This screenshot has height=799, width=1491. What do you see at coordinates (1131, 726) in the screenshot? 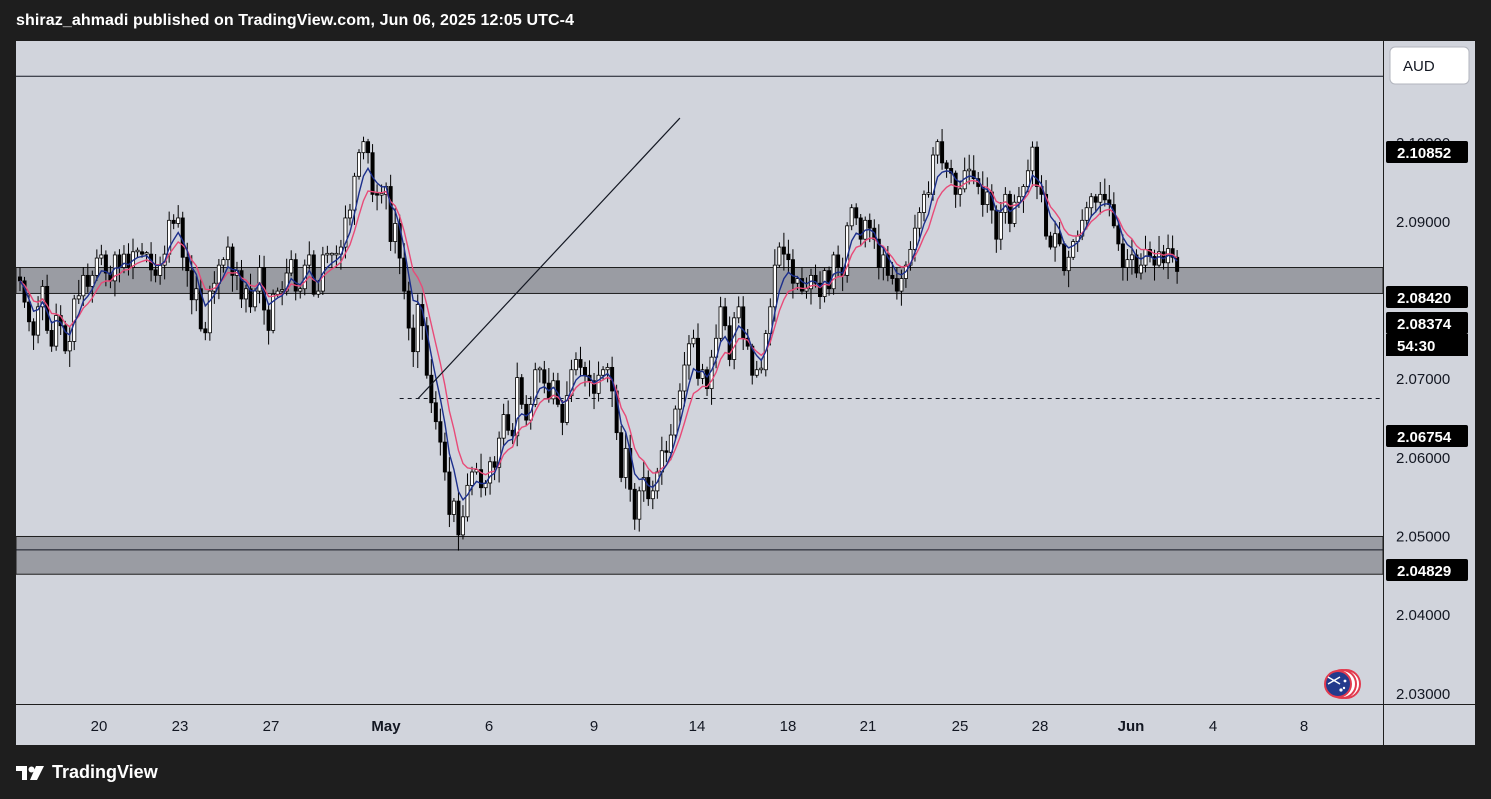
I see `time-tick-label: Jun` at bounding box center [1131, 726].